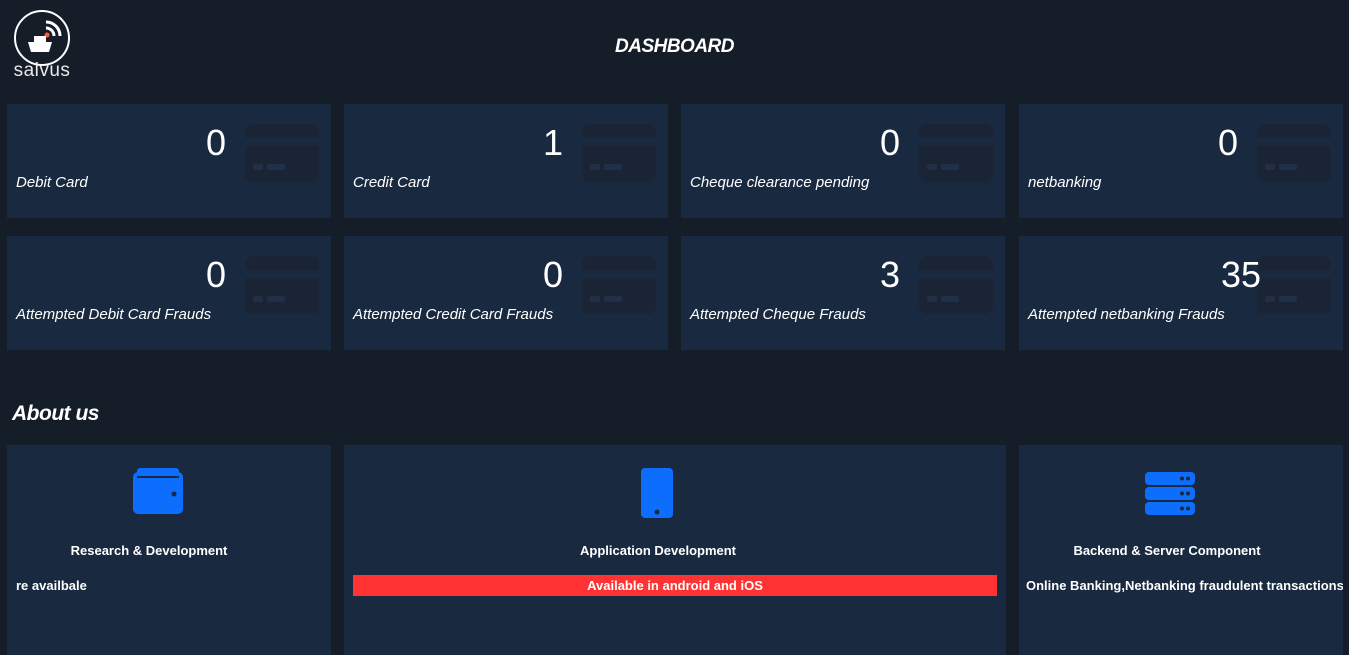  I want to click on stat-label: Credit Card, so click(391, 182).